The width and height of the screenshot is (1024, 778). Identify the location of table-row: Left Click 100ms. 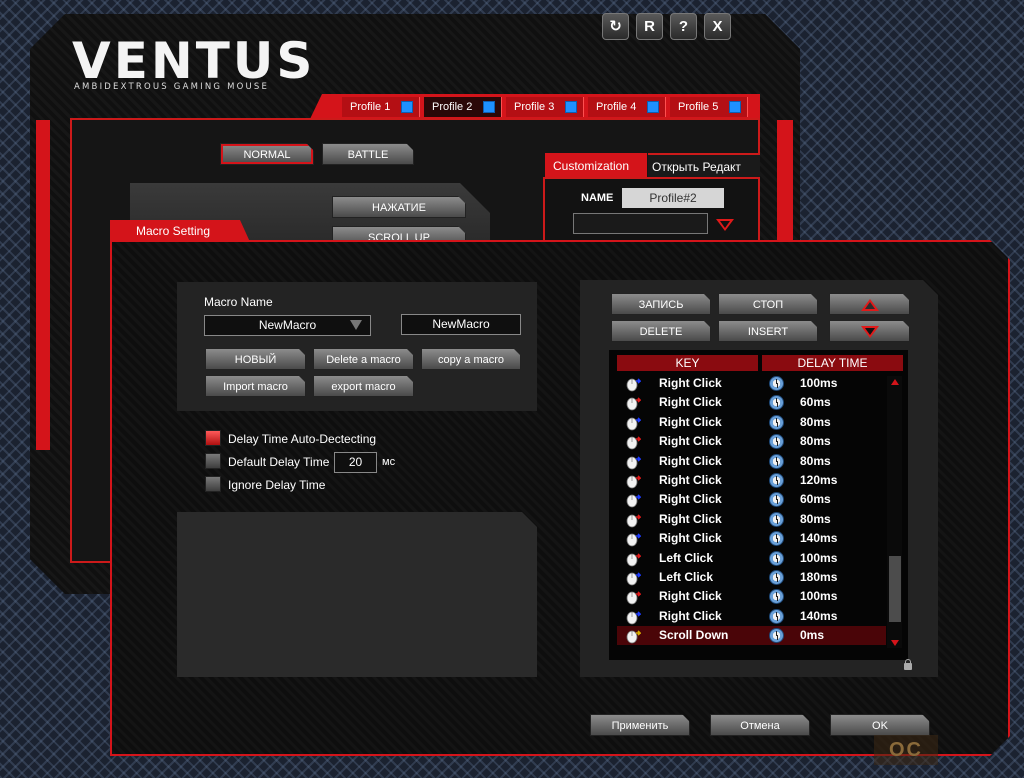
(751, 558).